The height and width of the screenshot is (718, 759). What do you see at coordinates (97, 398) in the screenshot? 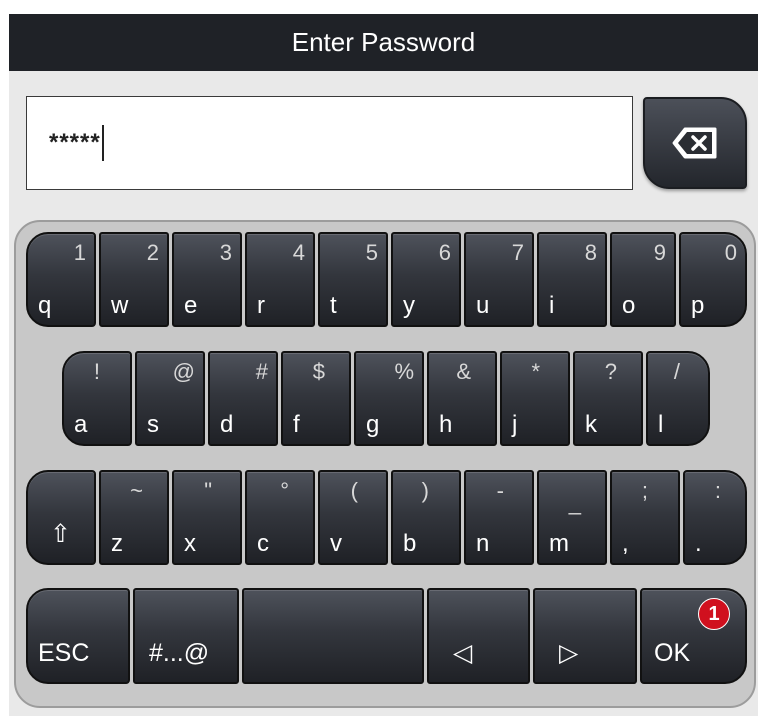
I see `key-a: ! a` at bounding box center [97, 398].